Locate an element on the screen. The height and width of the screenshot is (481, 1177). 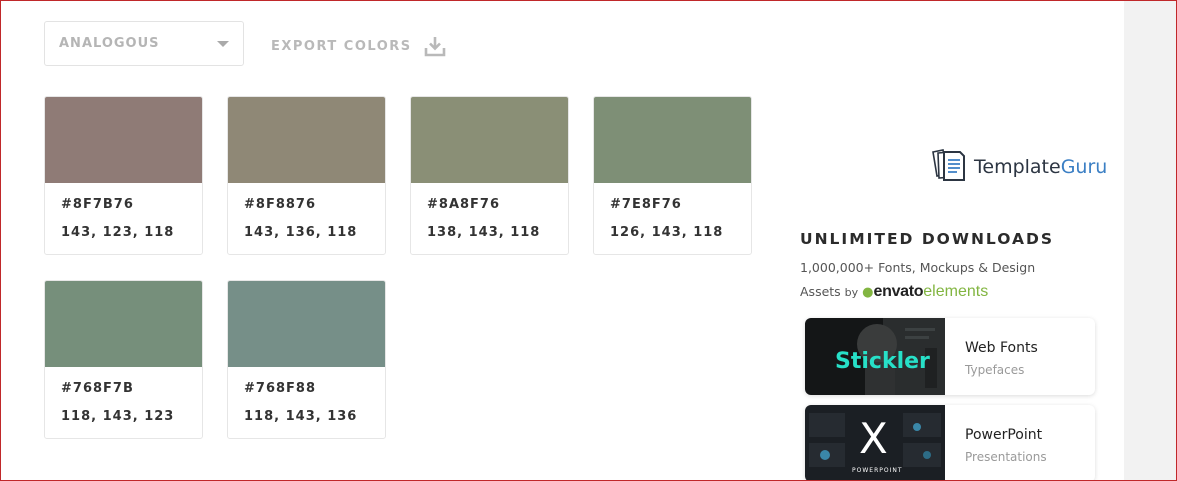
color-swatch: #8F8876 143, 136, 118 is located at coordinates (306, 175).